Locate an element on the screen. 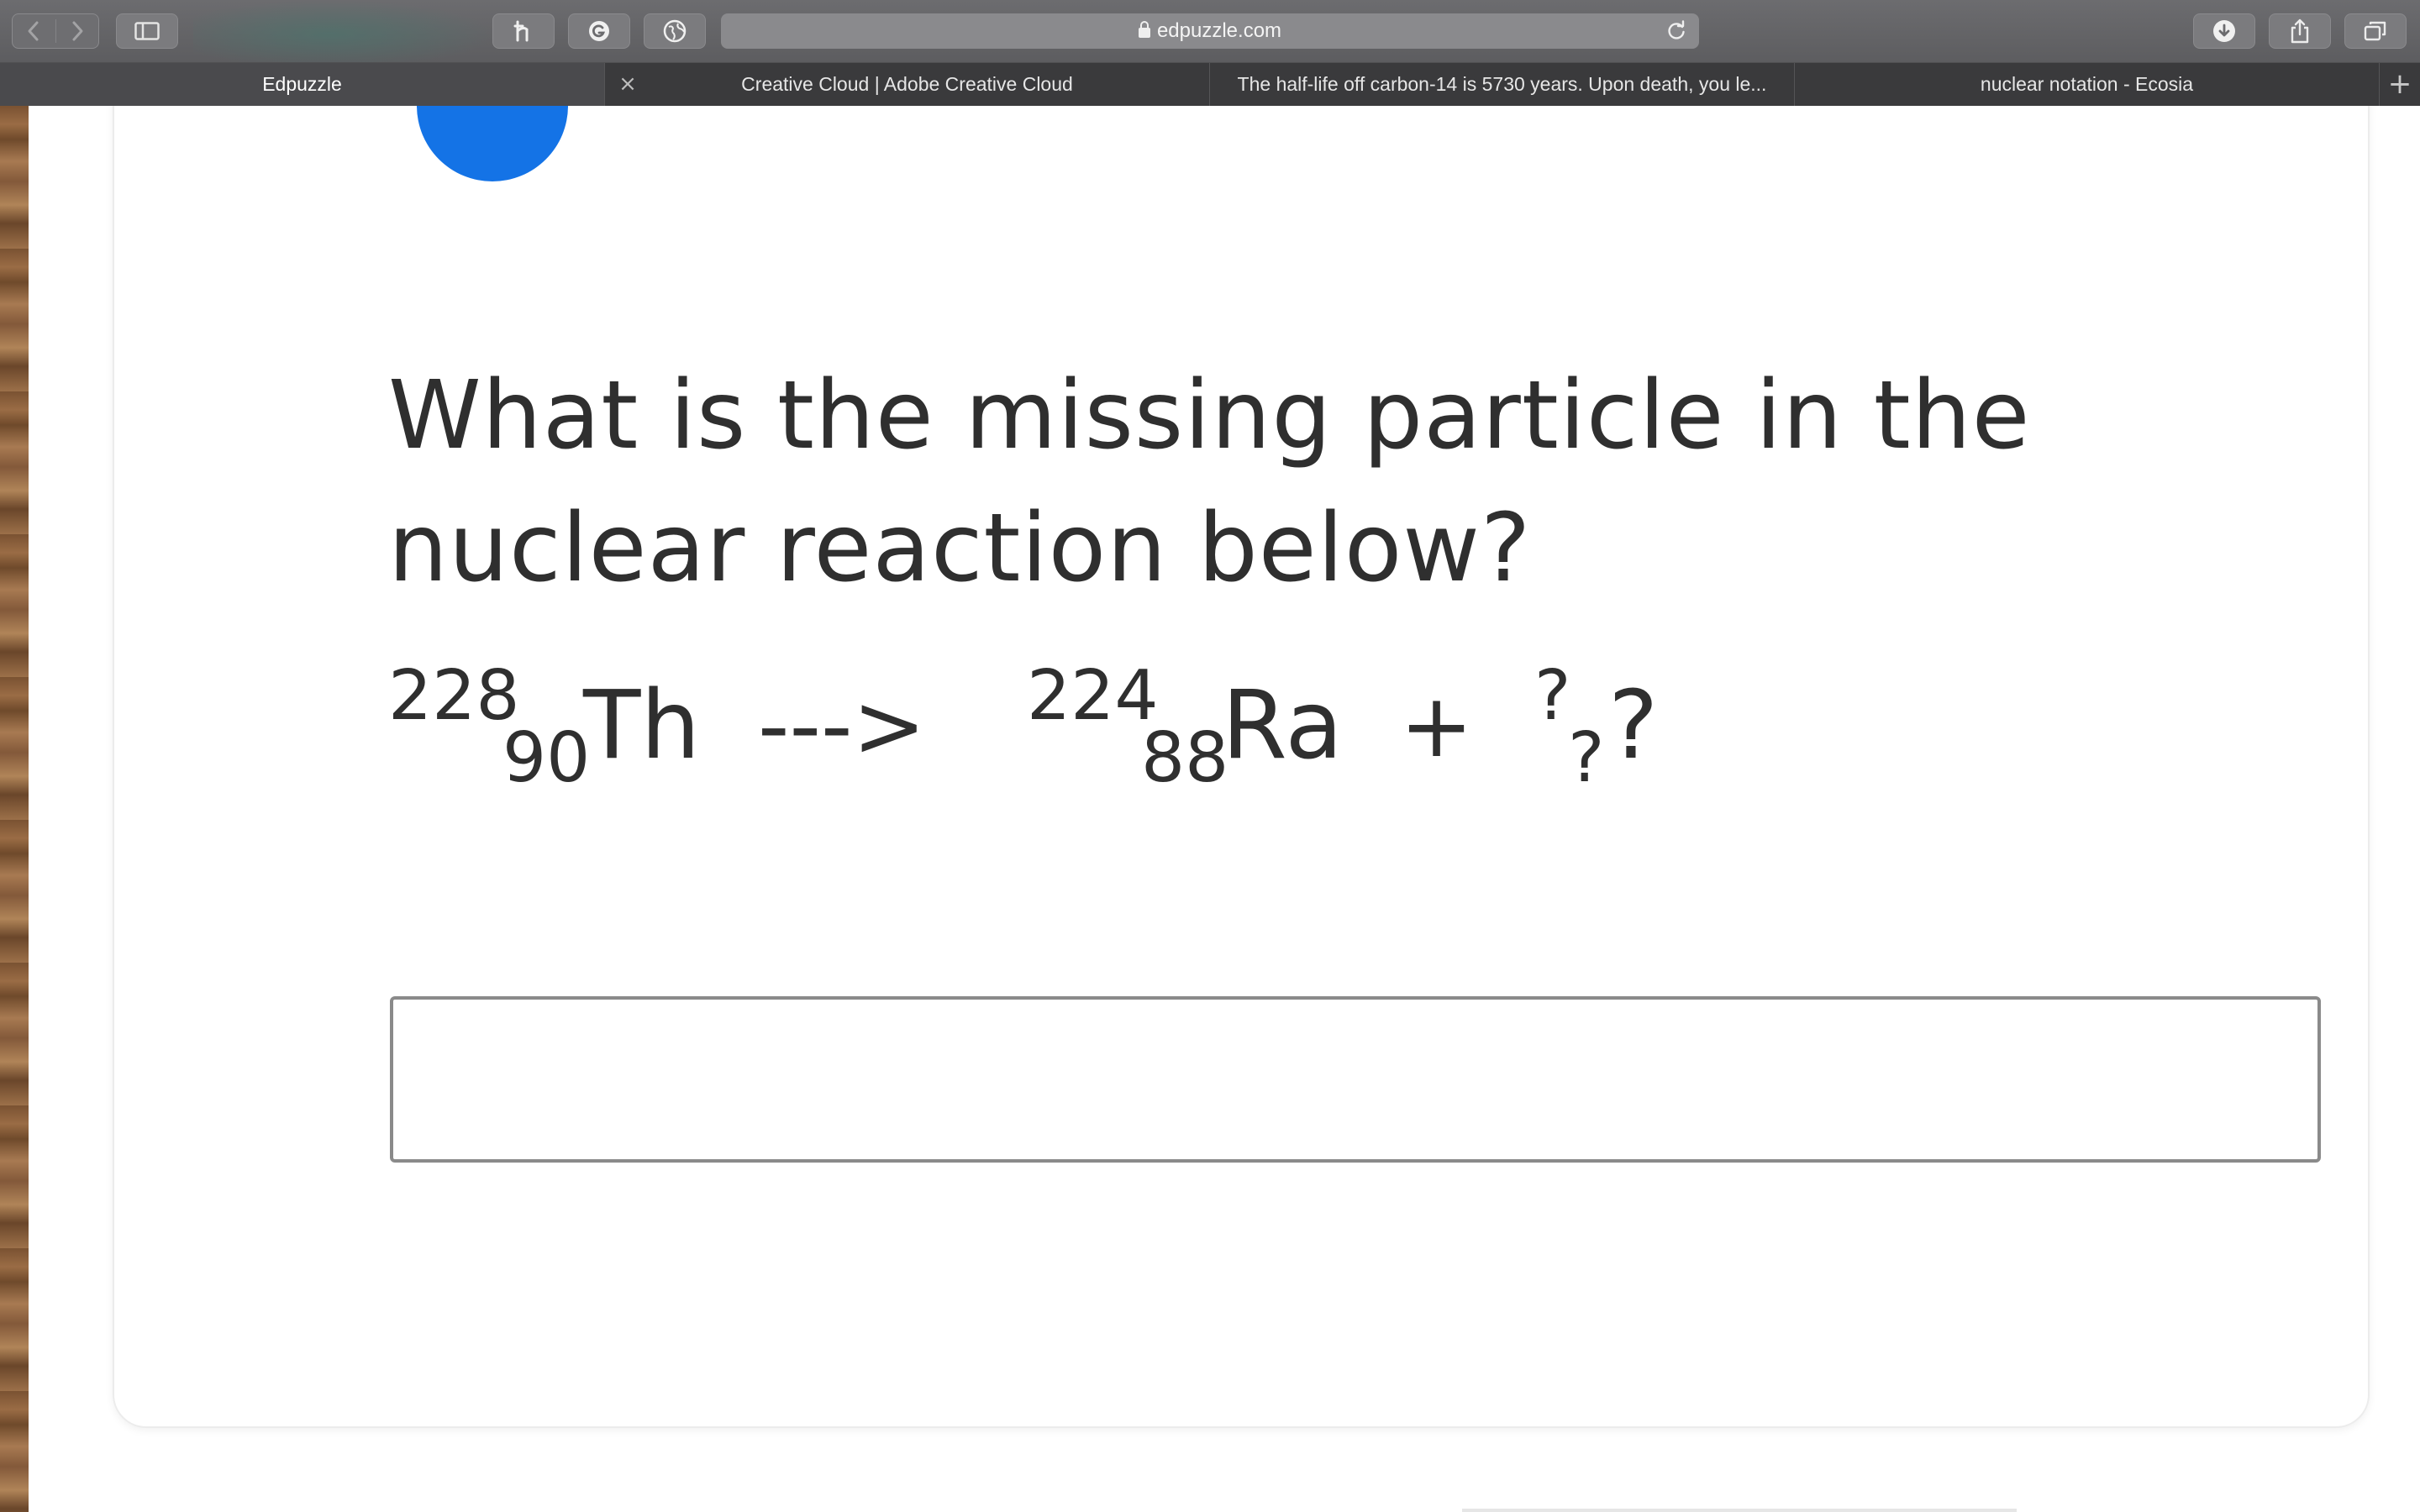  share-icon is located at coordinates (2300, 31).